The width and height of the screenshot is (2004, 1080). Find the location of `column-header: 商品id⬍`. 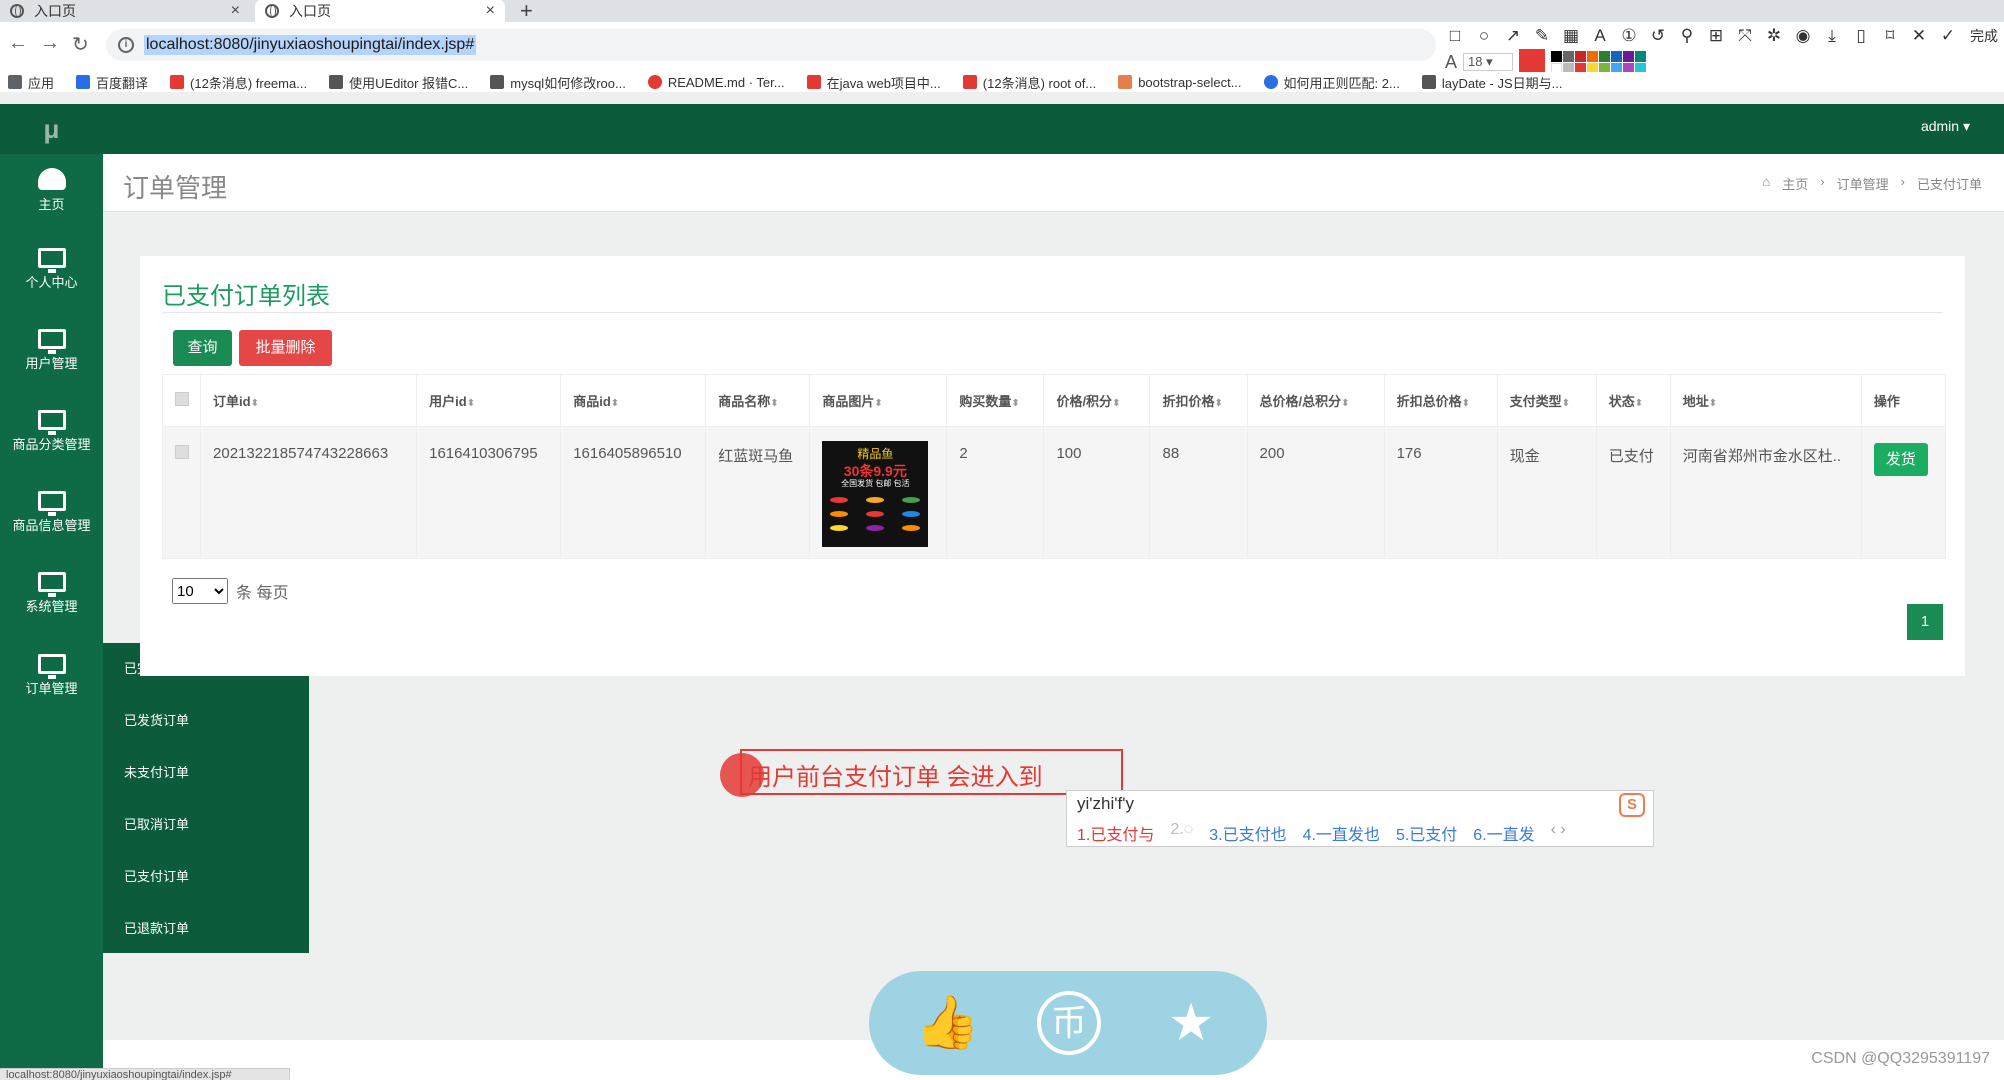

column-header: 商品id⬍ is located at coordinates (633, 400).